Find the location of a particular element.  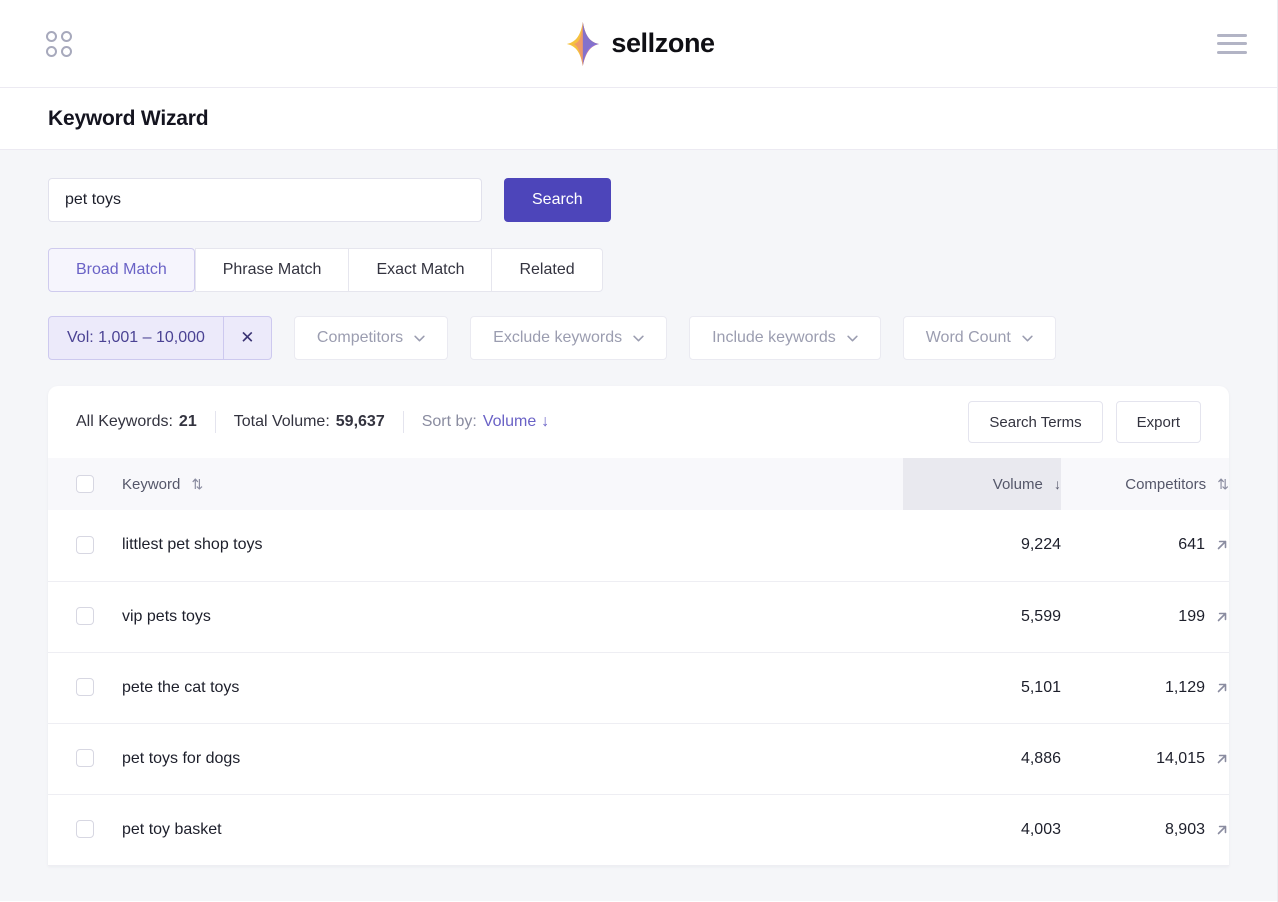

column-header-volume-label: Volume is located at coordinates (1017, 484).